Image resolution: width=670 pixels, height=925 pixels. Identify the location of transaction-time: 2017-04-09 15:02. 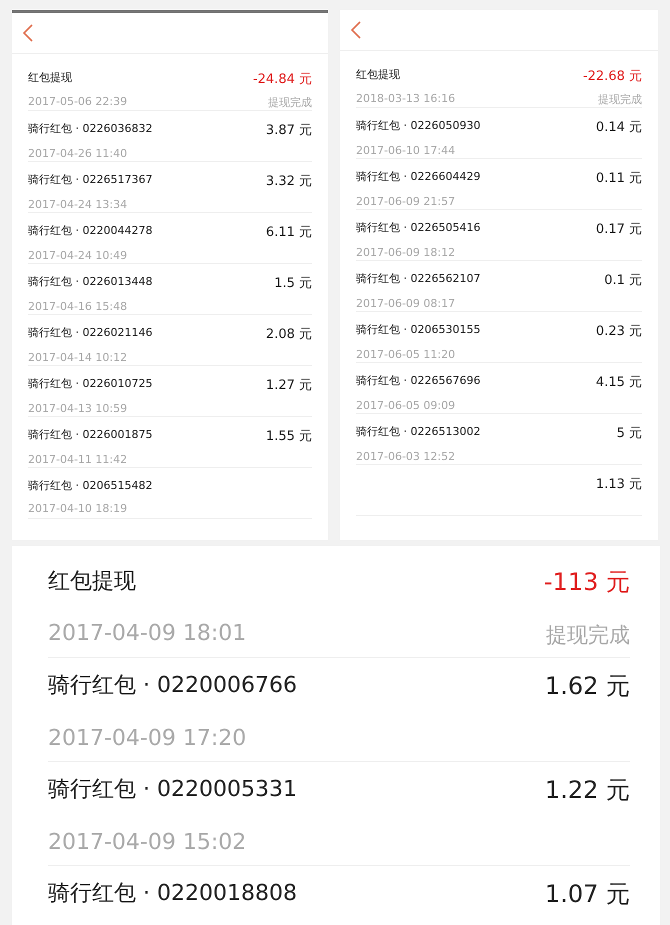
(148, 842).